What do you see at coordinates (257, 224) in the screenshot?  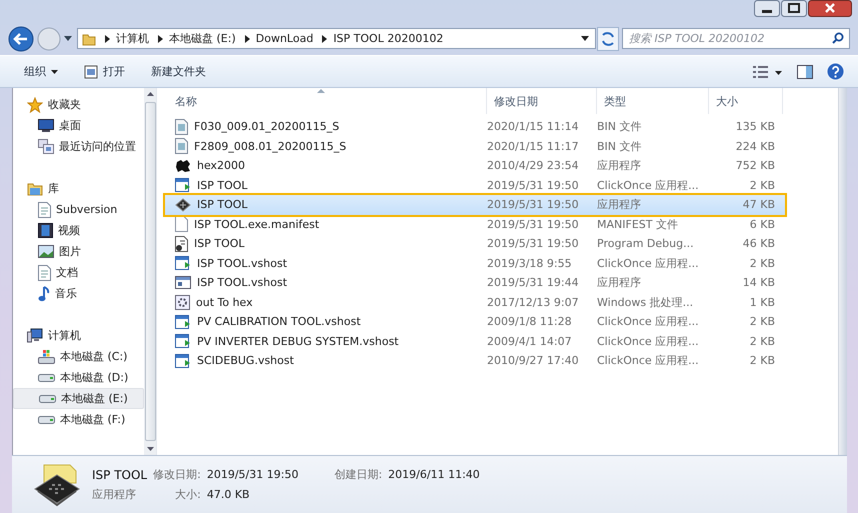 I see `file-name: ISP TOOL.exe.manifest` at bounding box center [257, 224].